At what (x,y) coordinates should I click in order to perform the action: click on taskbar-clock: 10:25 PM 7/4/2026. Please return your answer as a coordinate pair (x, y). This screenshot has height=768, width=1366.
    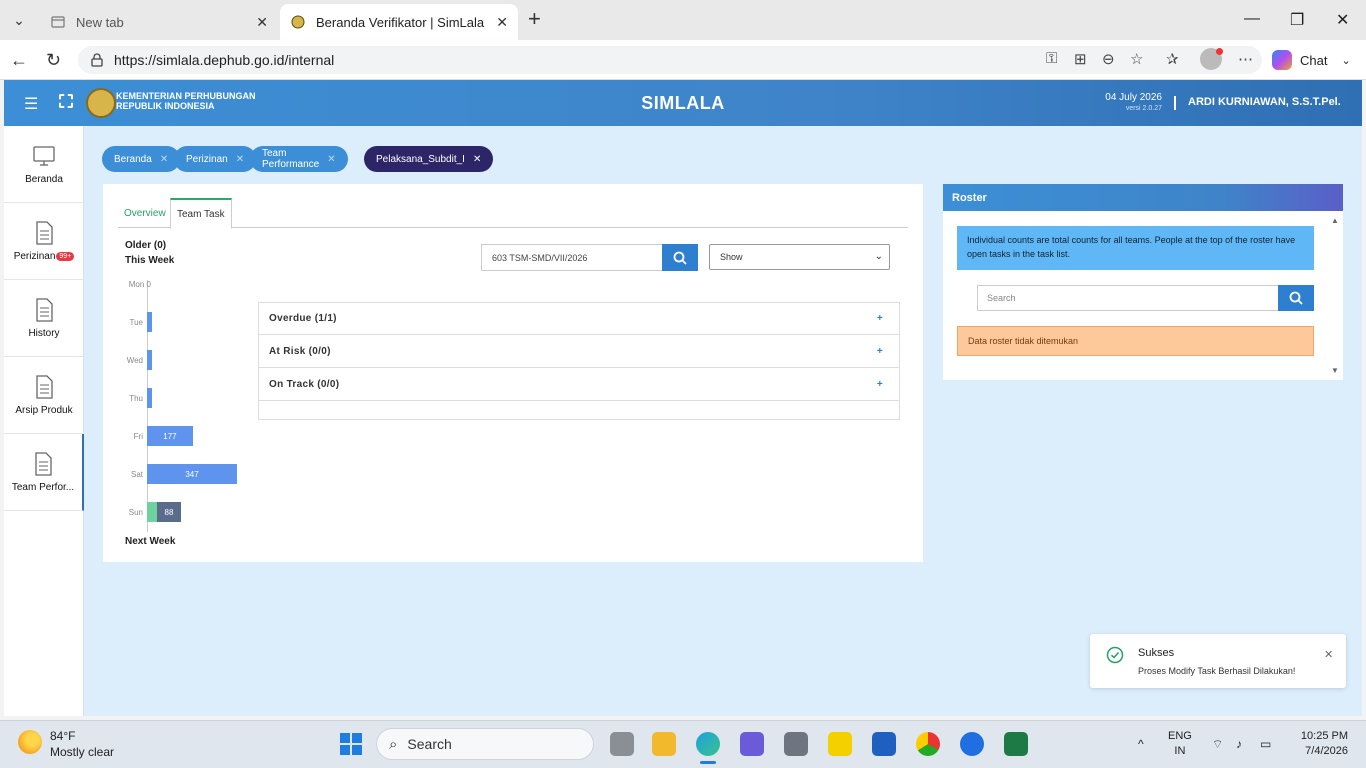
    Looking at the image, I should click on (1319, 744).